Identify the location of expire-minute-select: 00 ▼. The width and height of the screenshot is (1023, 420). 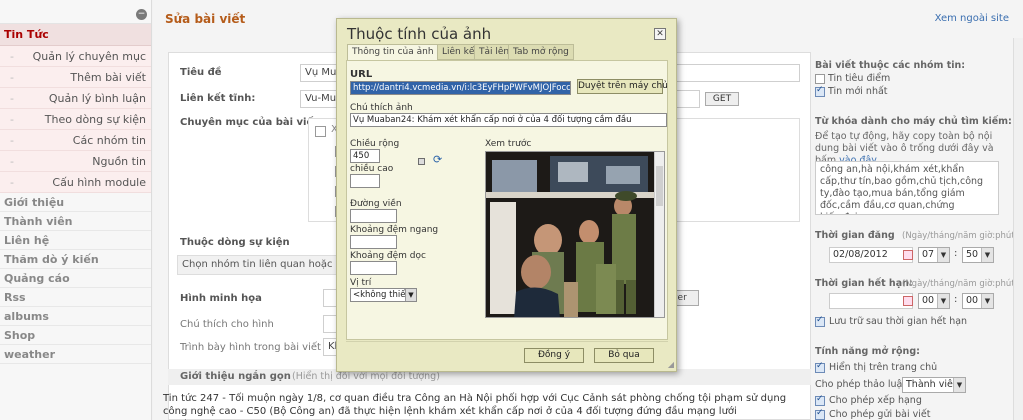
(978, 301).